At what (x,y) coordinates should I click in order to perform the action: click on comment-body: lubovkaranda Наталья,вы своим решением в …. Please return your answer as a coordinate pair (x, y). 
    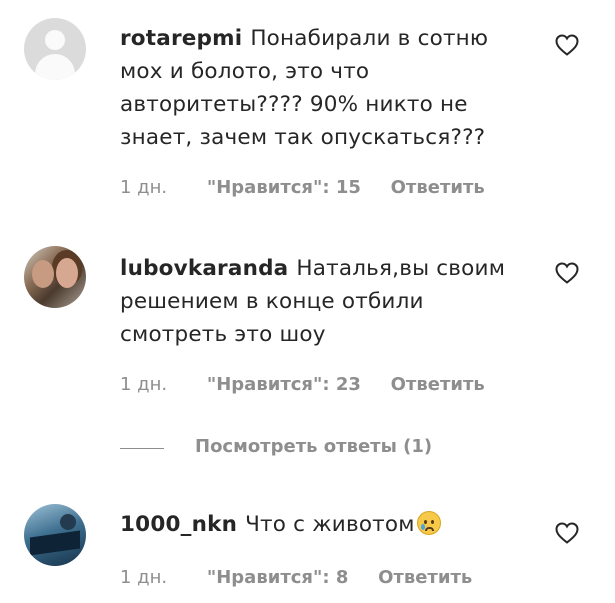
    Looking at the image, I should click on (320, 301).